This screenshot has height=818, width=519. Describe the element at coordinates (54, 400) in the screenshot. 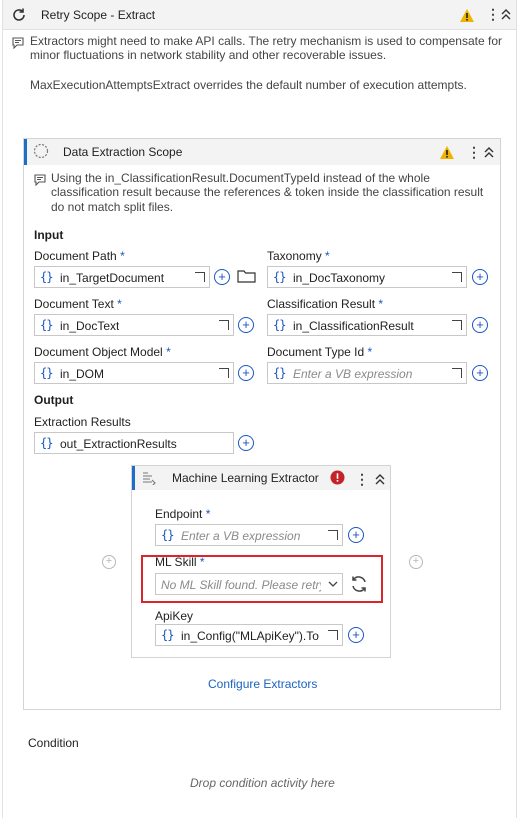

I see `output-section-title: Output` at that location.